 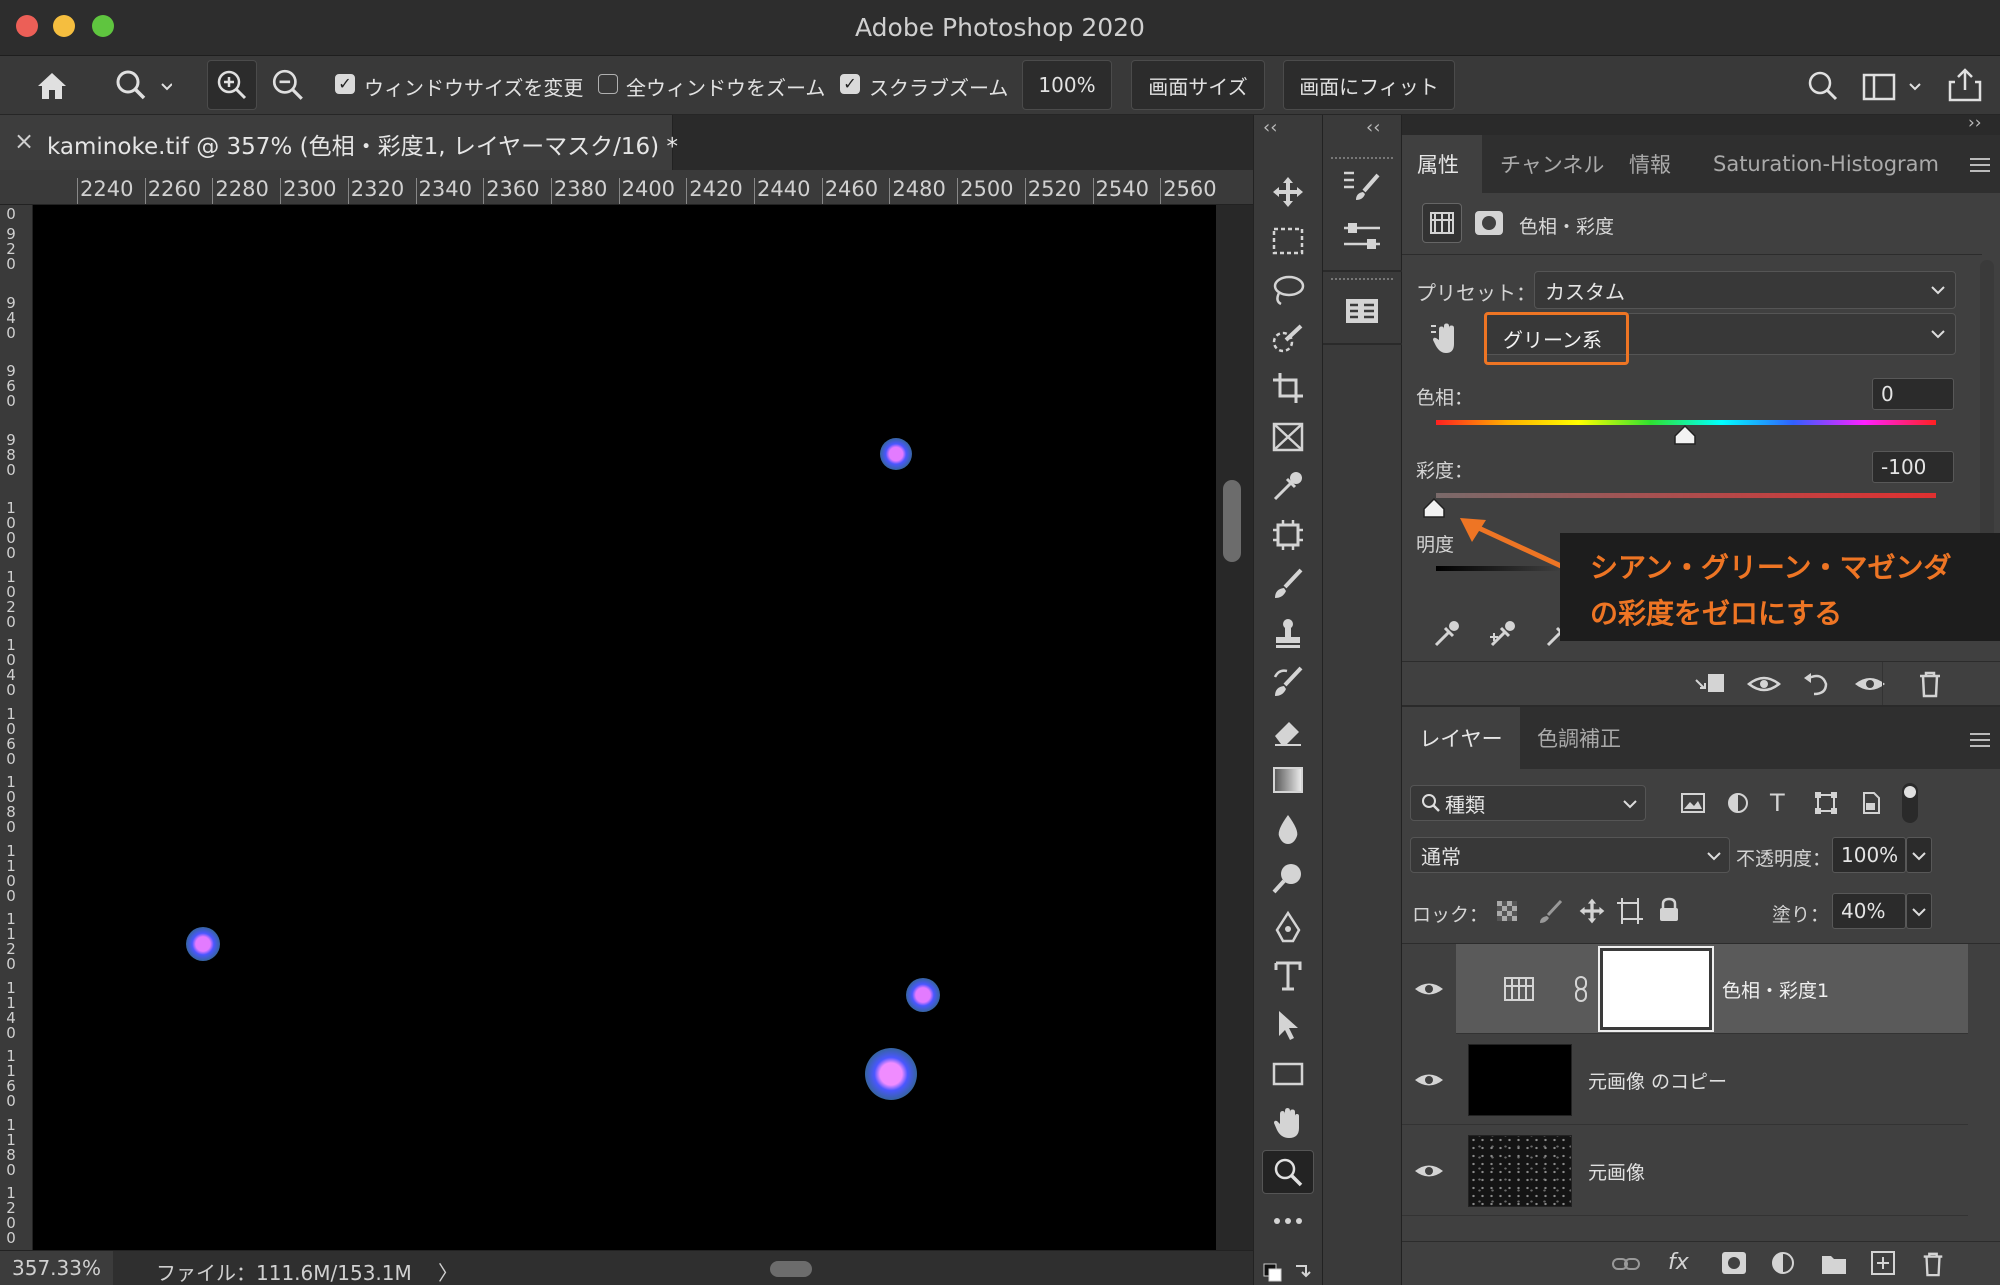 What do you see at coordinates (1834, 1264) in the screenshot?
I see `new-group-icon` at bounding box center [1834, 1264].